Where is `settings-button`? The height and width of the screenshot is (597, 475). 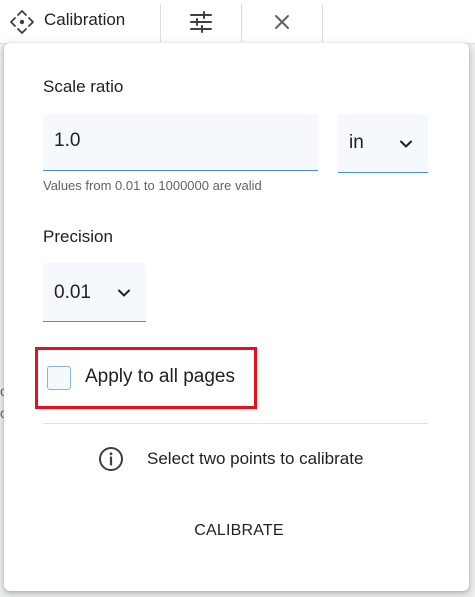 settings-button is located at coordinates (201, 21).